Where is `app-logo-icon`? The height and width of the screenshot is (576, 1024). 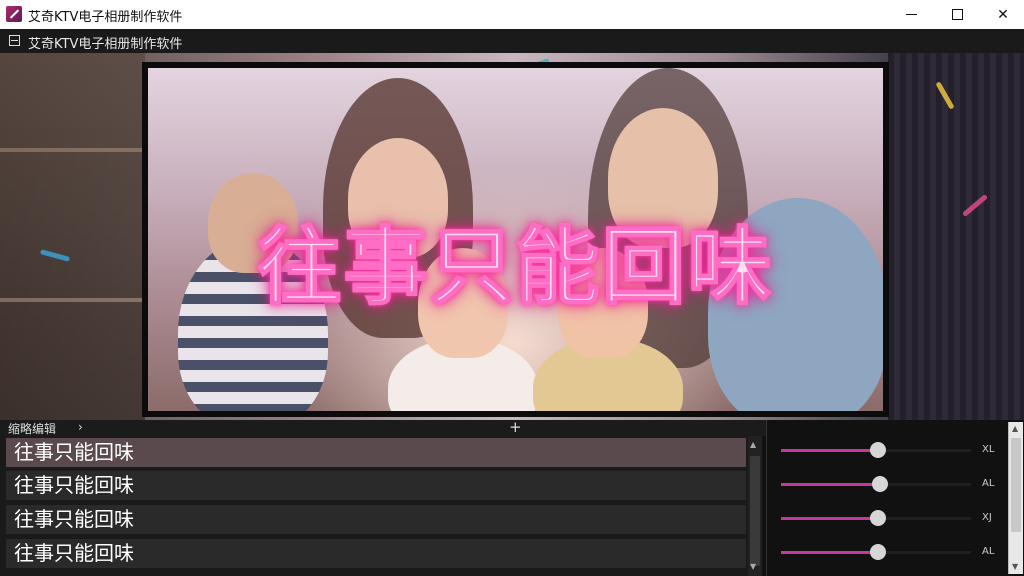 app-logo-icon is located at coordinates (14, 14).